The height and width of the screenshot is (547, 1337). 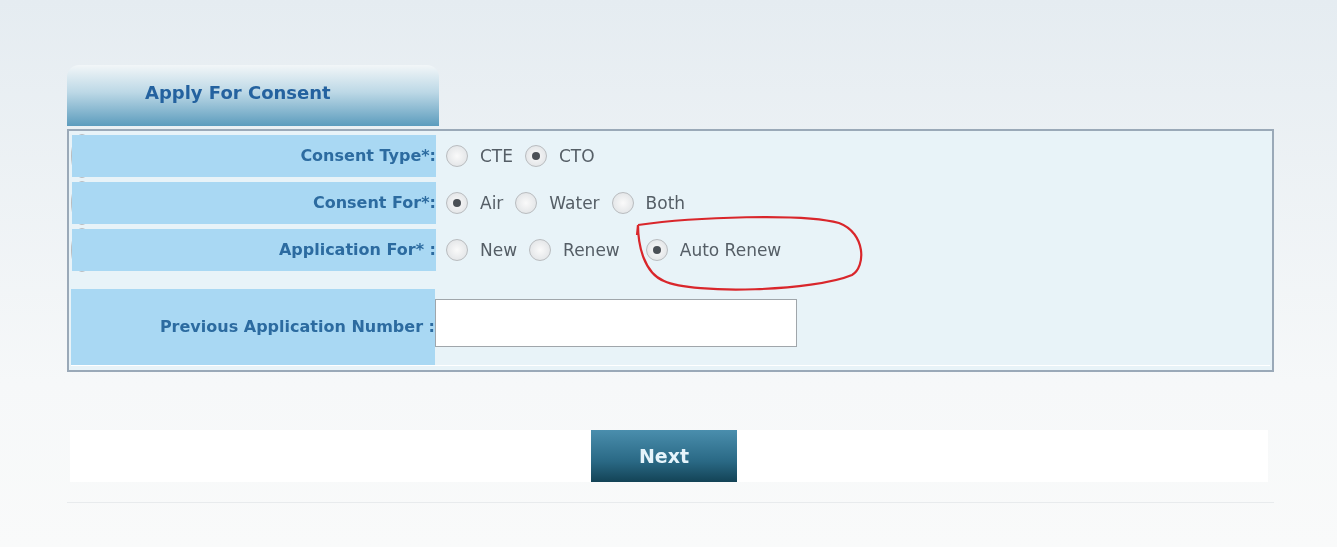 What do you see at coordinates (616, 323) in the screenshot?
I see `input-field` at bounding box center [616, 323].